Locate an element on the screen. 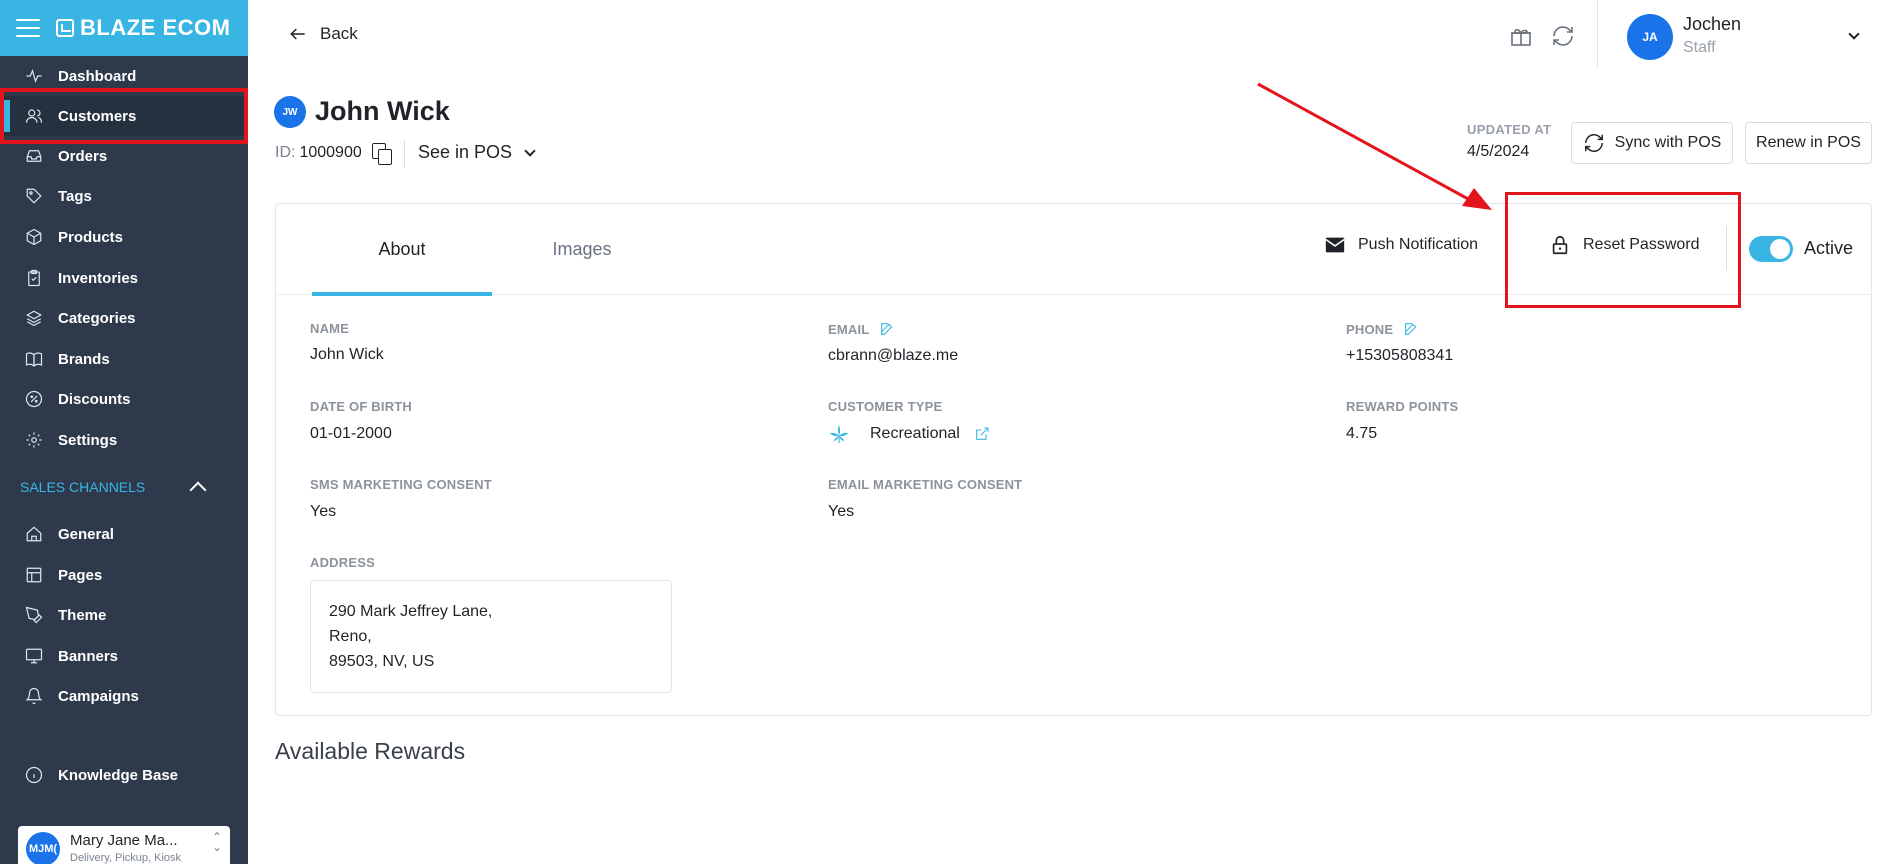 The image size is (1900, 864). chevron-down-icon is located at coordinates (1854, 34).